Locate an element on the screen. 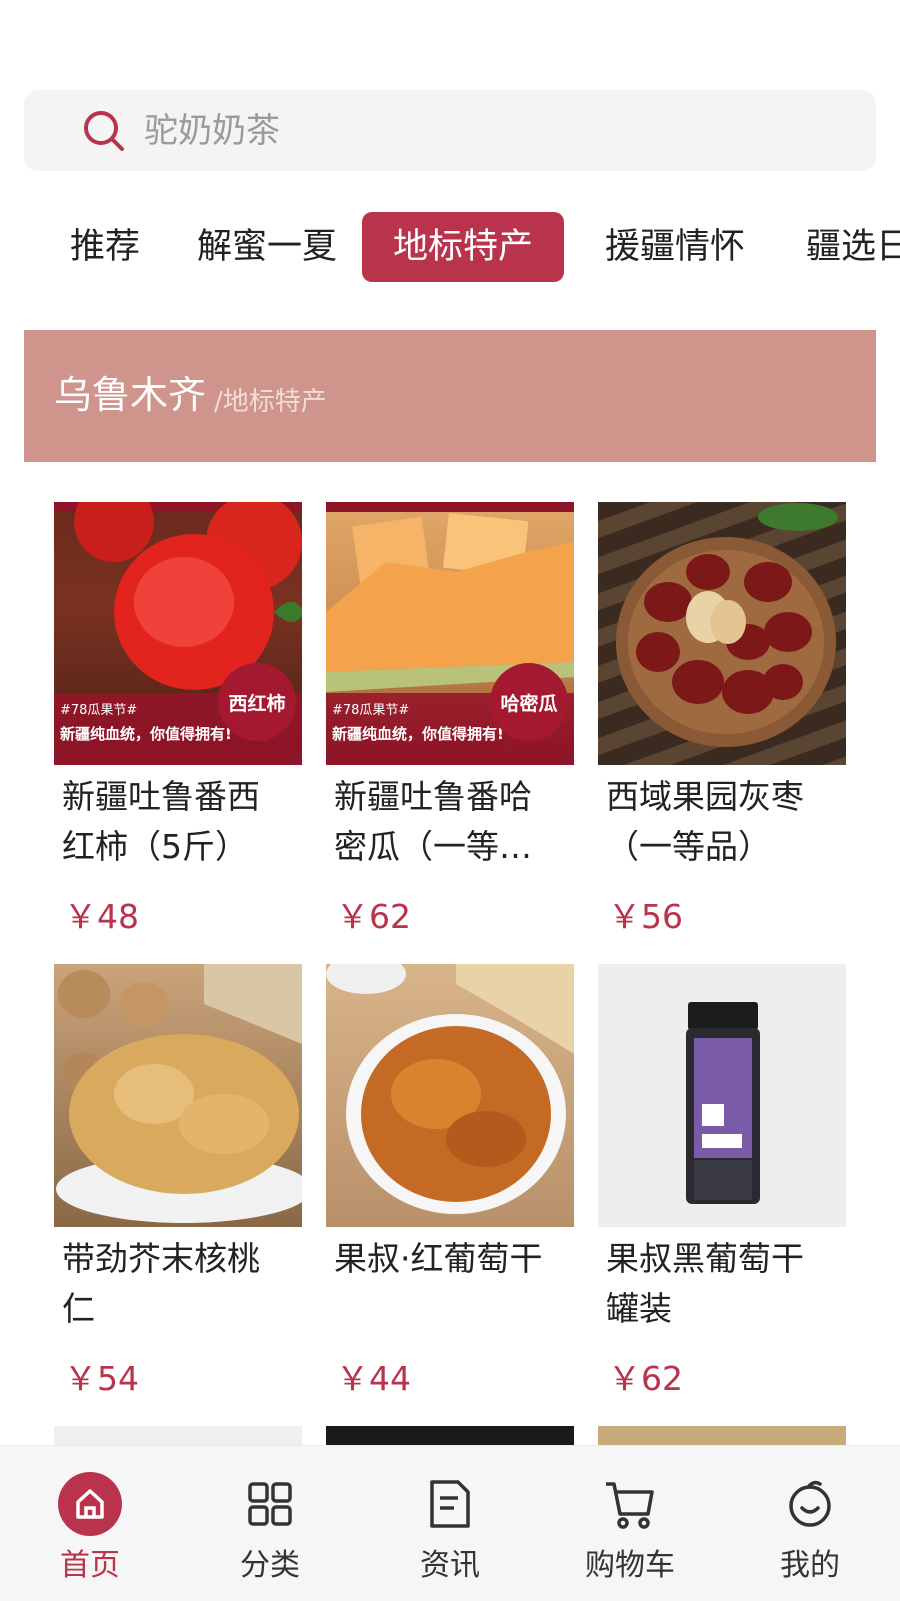  nav-news-label: 资讯 is located at coordinates (450, 1565).